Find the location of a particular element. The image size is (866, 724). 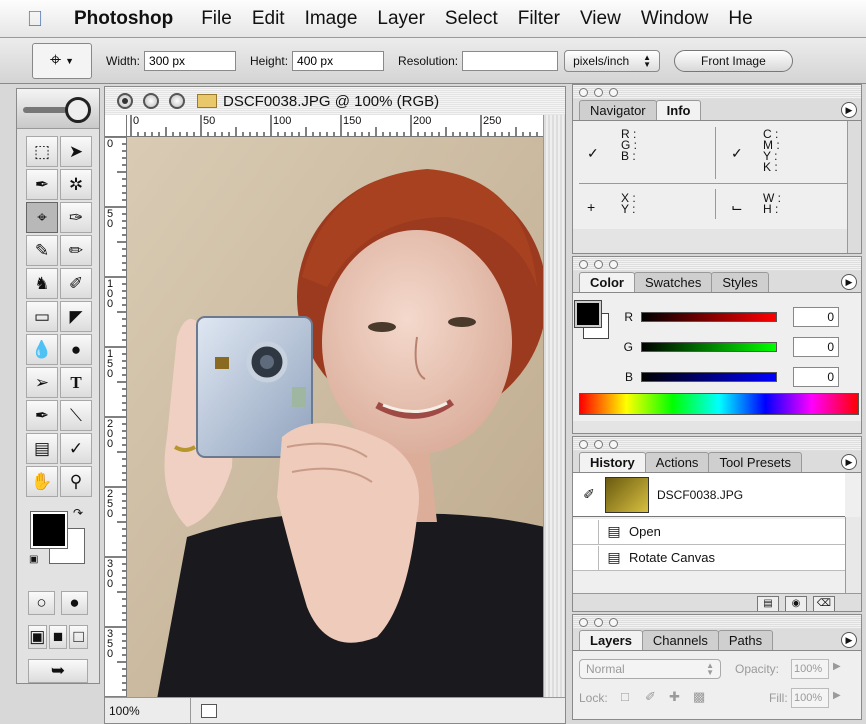

crop-tool-icon: ⌖ is located at coordinates (42, 217).